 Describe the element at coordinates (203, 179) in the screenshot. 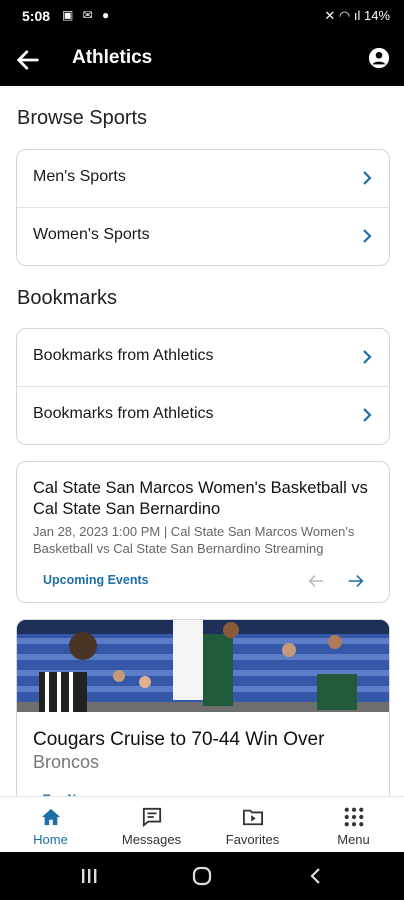

I see `mens-sports-row: Men's Sports` at that location.